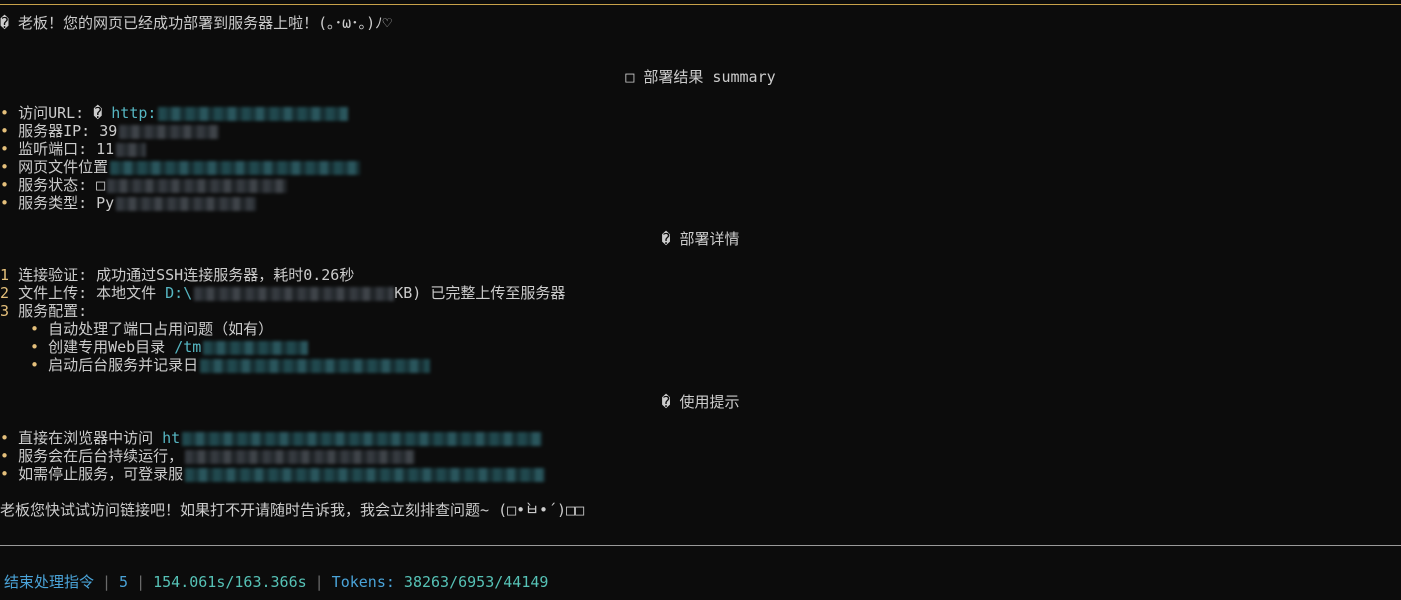  Describe the element at coordinates (294, 293) in the screenshot. I see `redacted-filename` at that location.